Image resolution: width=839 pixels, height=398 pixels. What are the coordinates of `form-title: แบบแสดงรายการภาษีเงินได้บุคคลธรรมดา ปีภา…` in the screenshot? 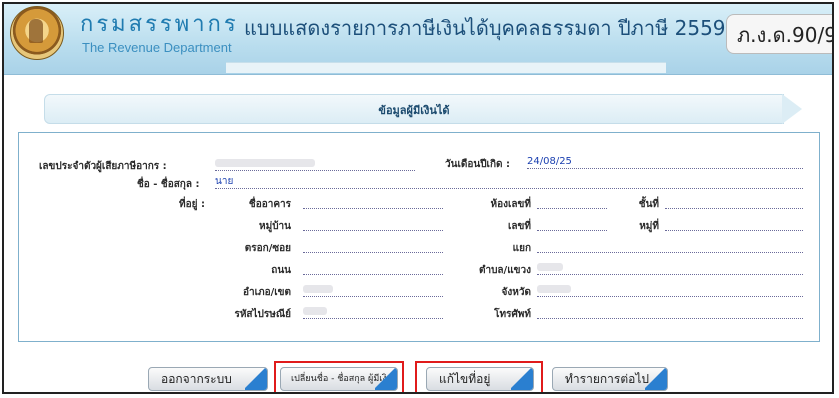 It's located at (485, 28).